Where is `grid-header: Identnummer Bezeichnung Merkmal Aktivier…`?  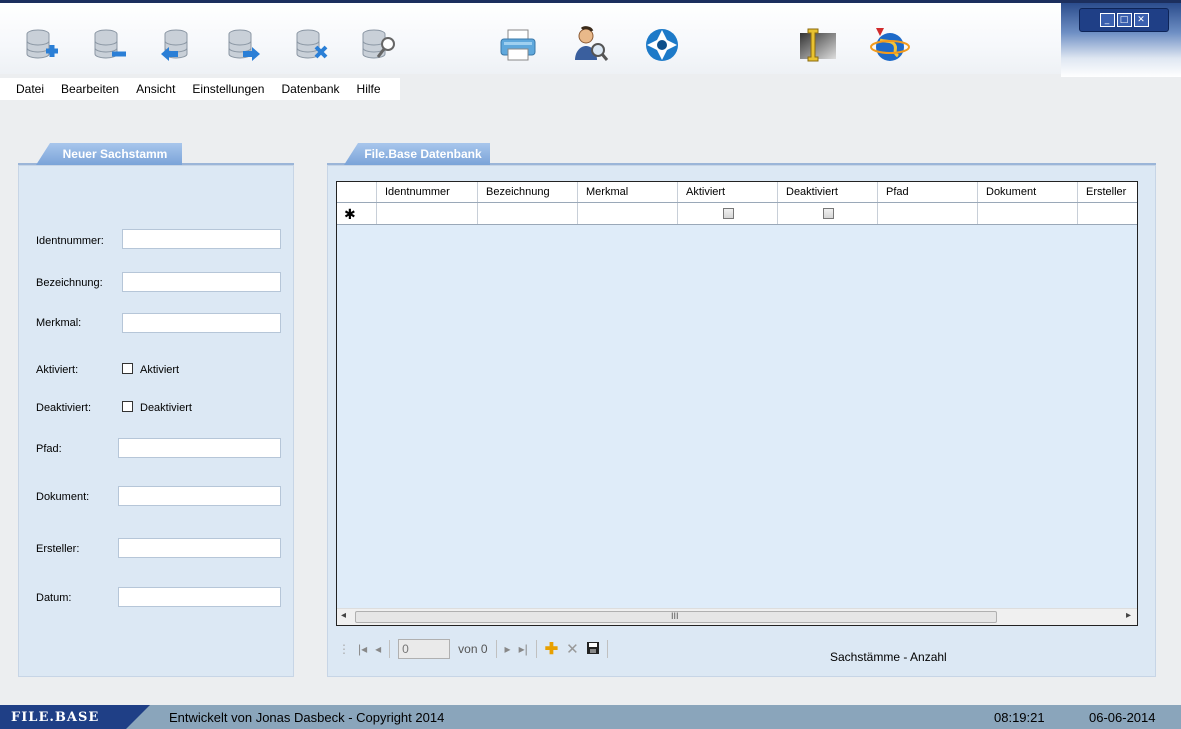 grid-header: Identnummer Bezeichnung Merkmal Aktivier… is located at coordinates (737, 192).